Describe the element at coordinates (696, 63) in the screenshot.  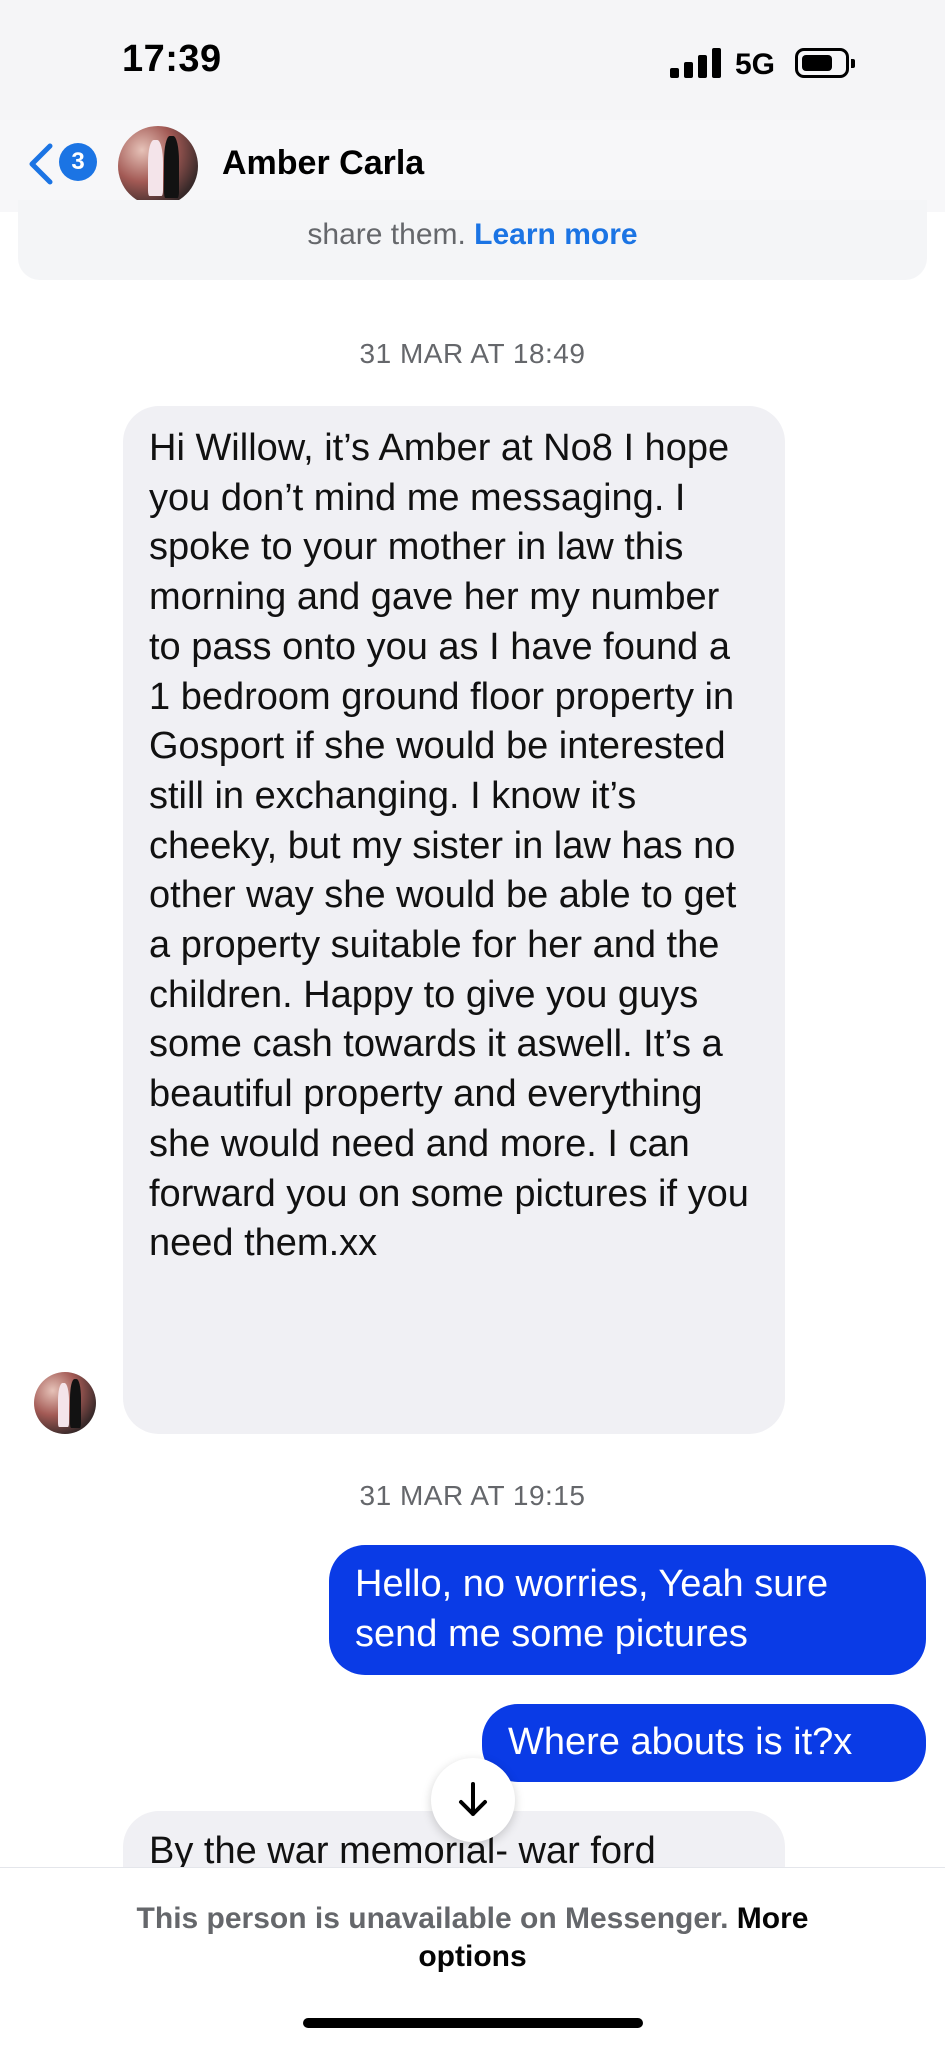
I see `signal-icon` at that location.